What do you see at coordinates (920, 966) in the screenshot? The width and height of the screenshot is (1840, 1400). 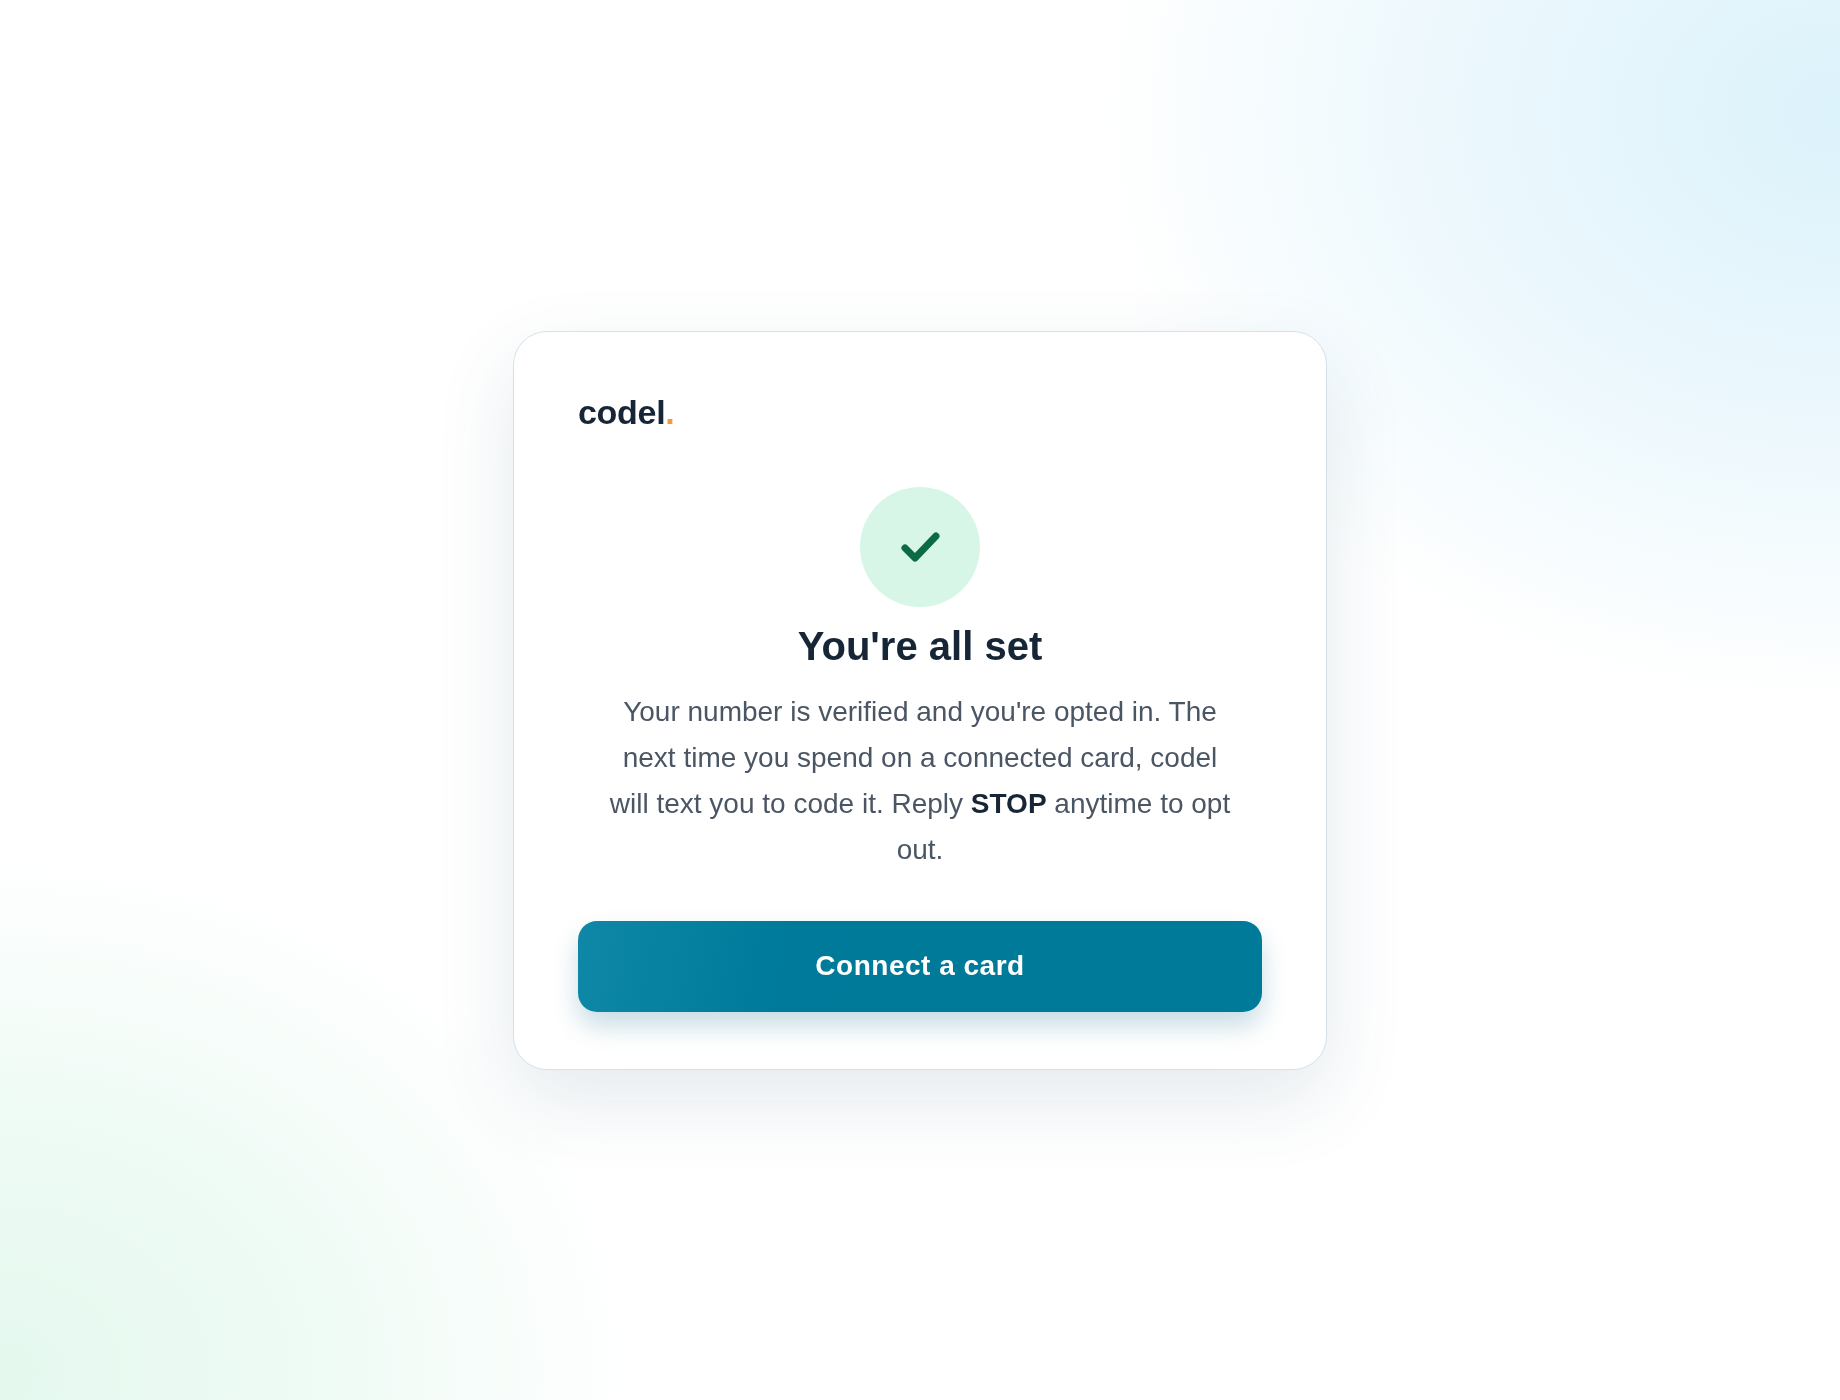 I see `connect-button: Connect a card` at bounding box center [920, 966].